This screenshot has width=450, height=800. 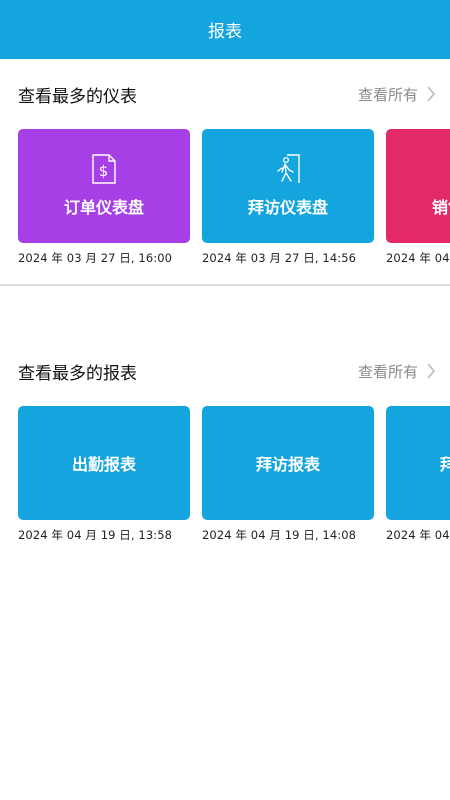 What do you see at coordinates (225, 94) in the screenshot?
I see `section-header: 查看最多的仪表 查看所有` at bounding box center [225, 94].